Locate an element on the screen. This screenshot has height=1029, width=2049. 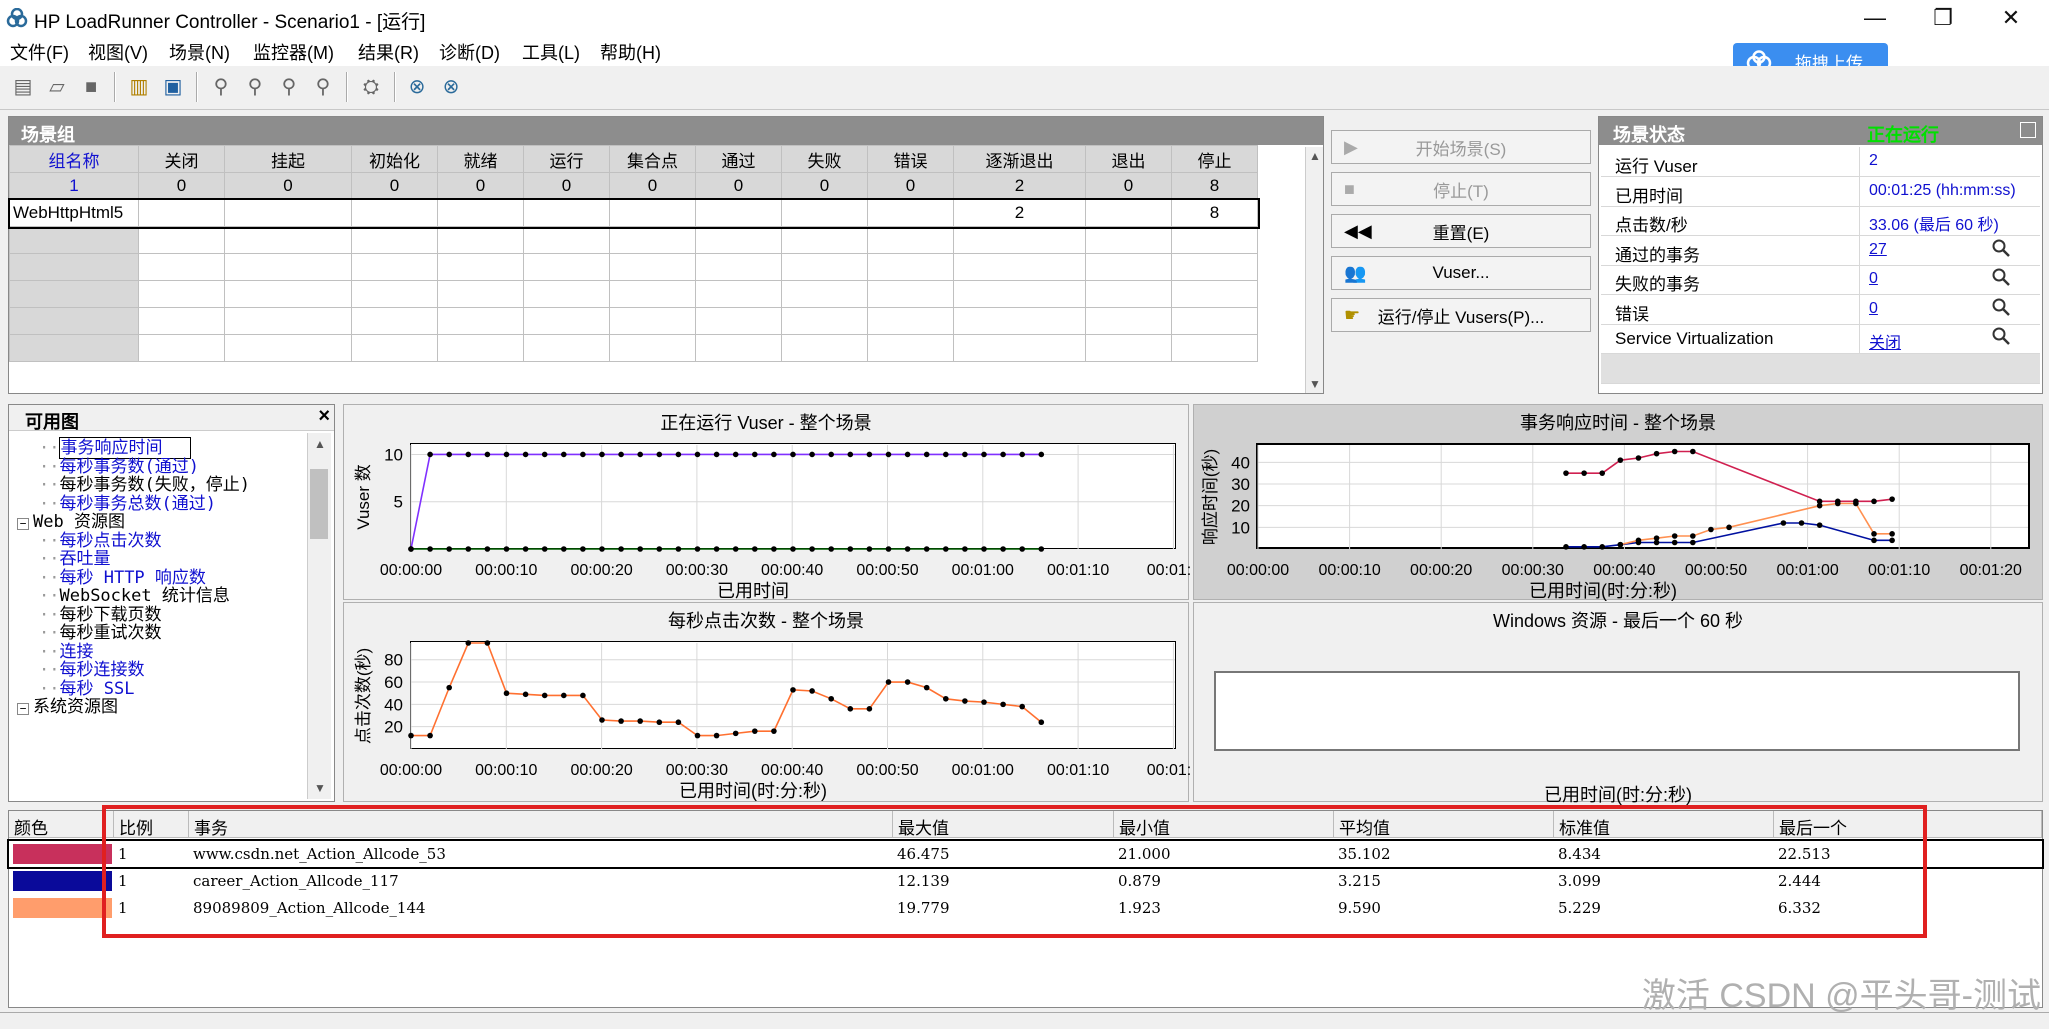
stop-vuser-icon: ⚲ is located at coordinates (289, 87).